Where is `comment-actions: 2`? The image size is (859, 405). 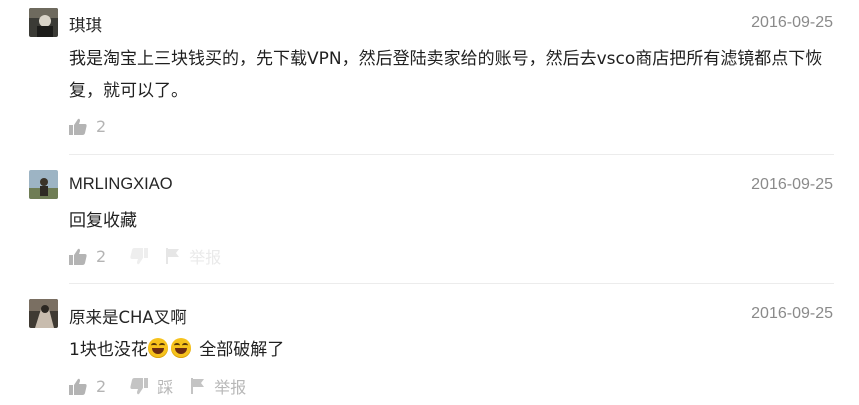 comment-actions: 2 is located at coordinates (96, 126).